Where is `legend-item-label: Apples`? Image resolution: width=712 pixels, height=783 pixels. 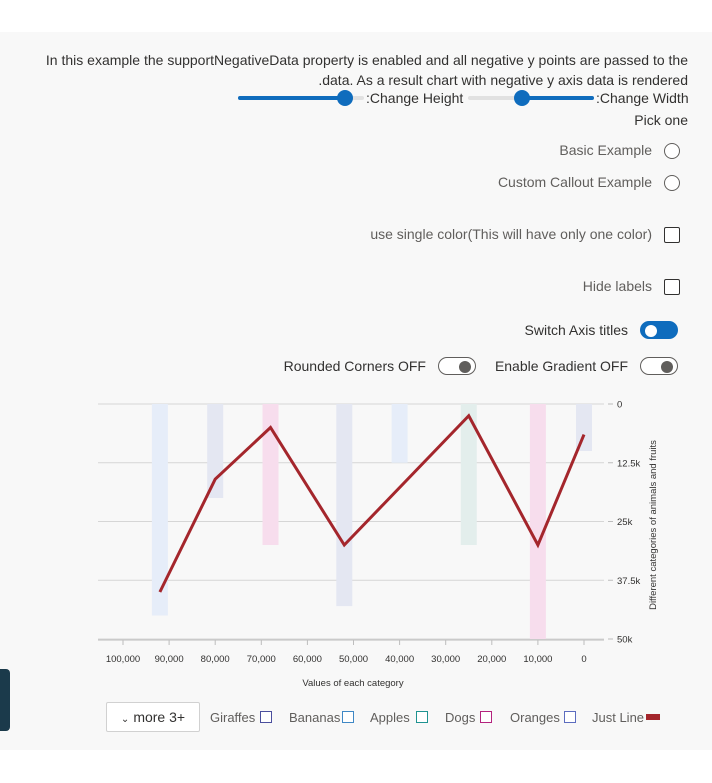 legend-item-label: Apples is located at coordinates (390, 717).